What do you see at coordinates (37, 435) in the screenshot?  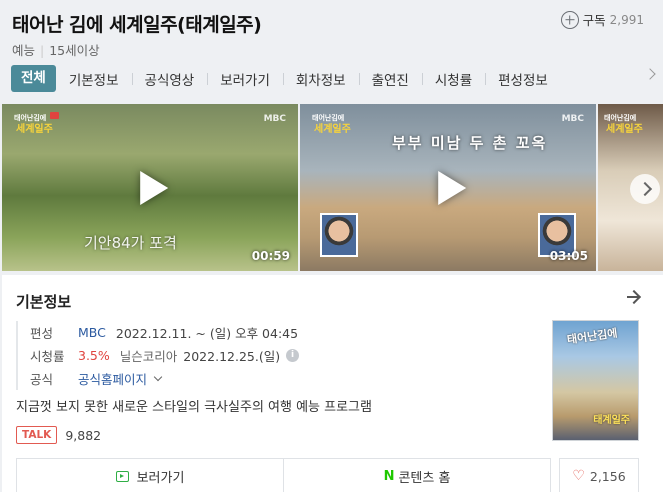 I see `talk-badge: TALK` at bounding box center [37, 435].